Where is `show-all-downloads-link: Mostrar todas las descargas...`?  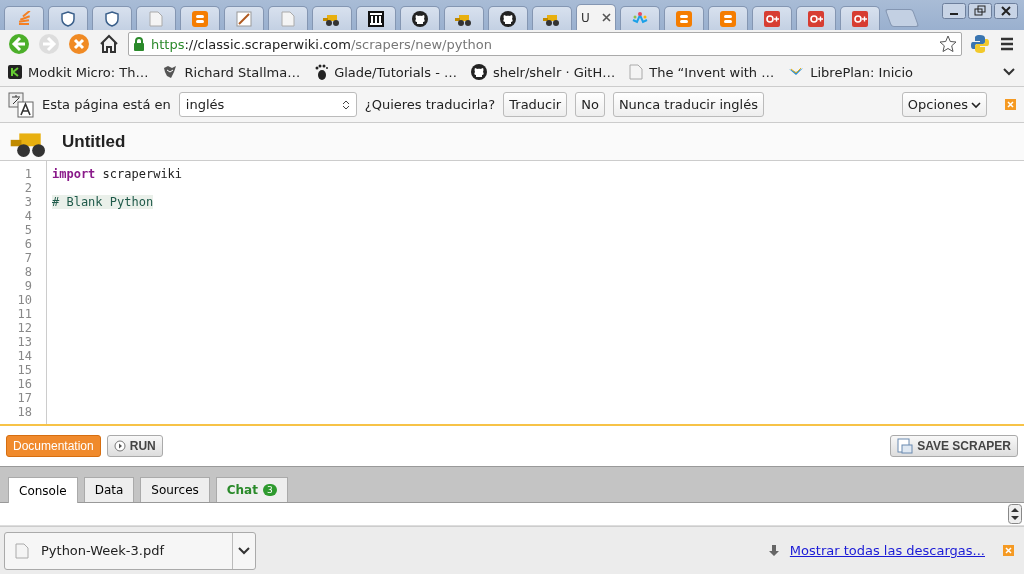 show-all-downloads-link: Mostrar todas las descargas... is located at coordinates (887, 550).